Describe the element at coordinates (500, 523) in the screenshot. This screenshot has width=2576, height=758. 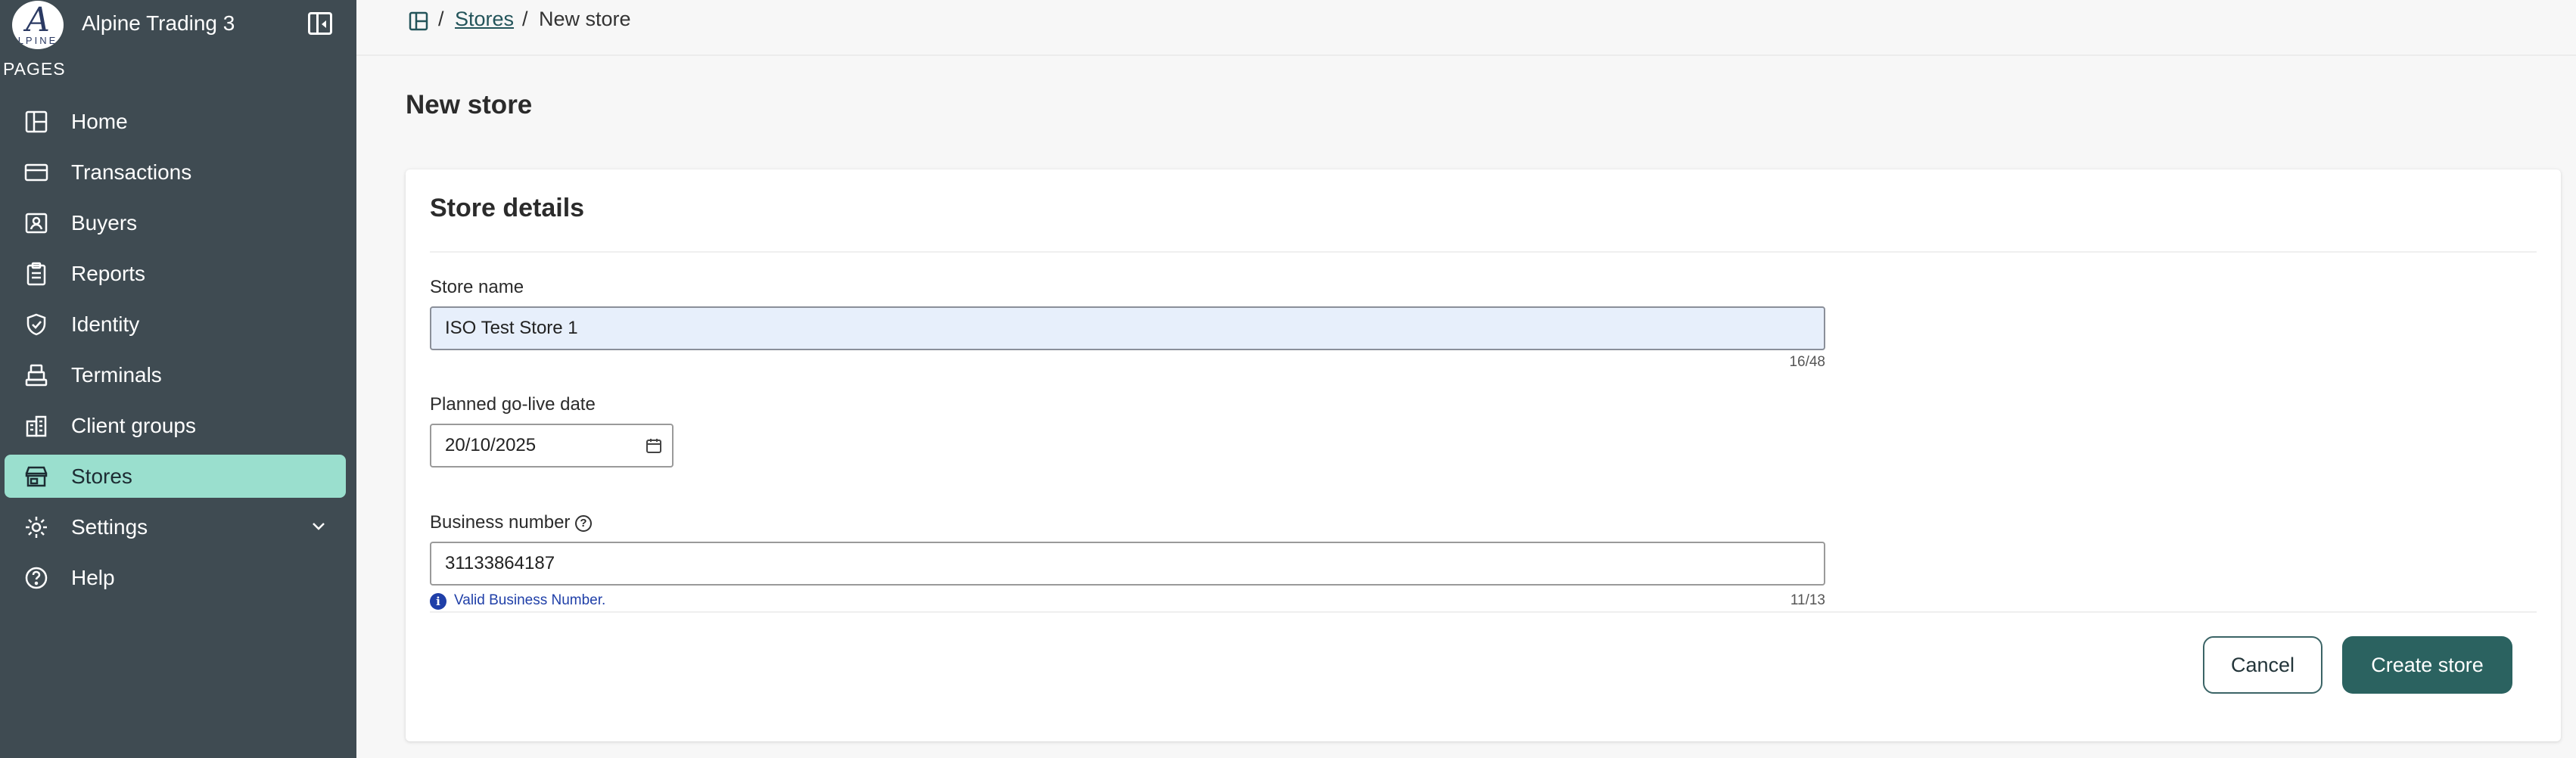
I see `business-number-label: Business number` at that location.